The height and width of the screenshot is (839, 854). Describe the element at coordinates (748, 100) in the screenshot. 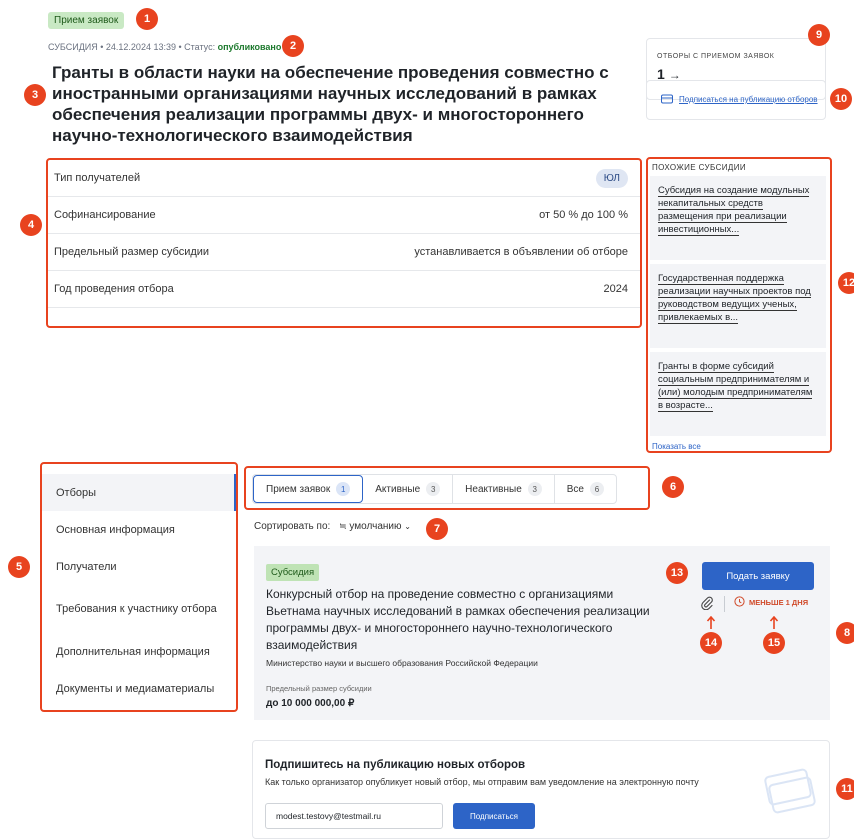

I see `subscribe-link-text: Подписаться на публикацию отборов` at that location.